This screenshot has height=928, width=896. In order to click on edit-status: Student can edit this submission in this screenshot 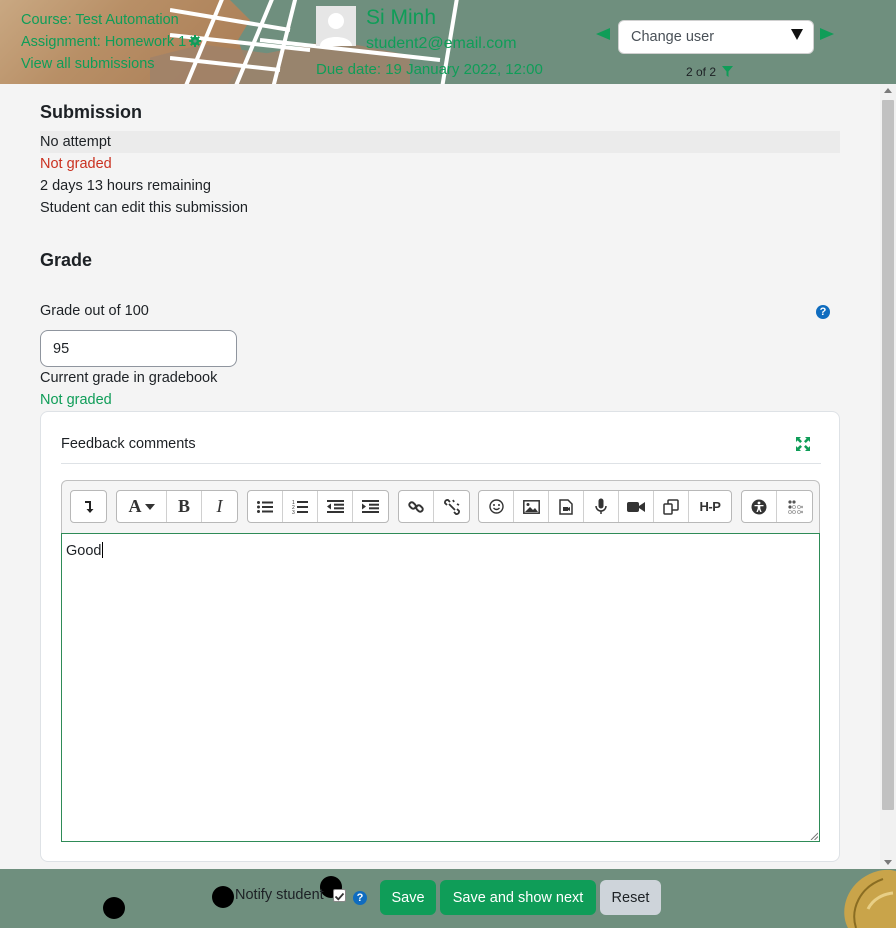, I will do `click(144, 208)`.